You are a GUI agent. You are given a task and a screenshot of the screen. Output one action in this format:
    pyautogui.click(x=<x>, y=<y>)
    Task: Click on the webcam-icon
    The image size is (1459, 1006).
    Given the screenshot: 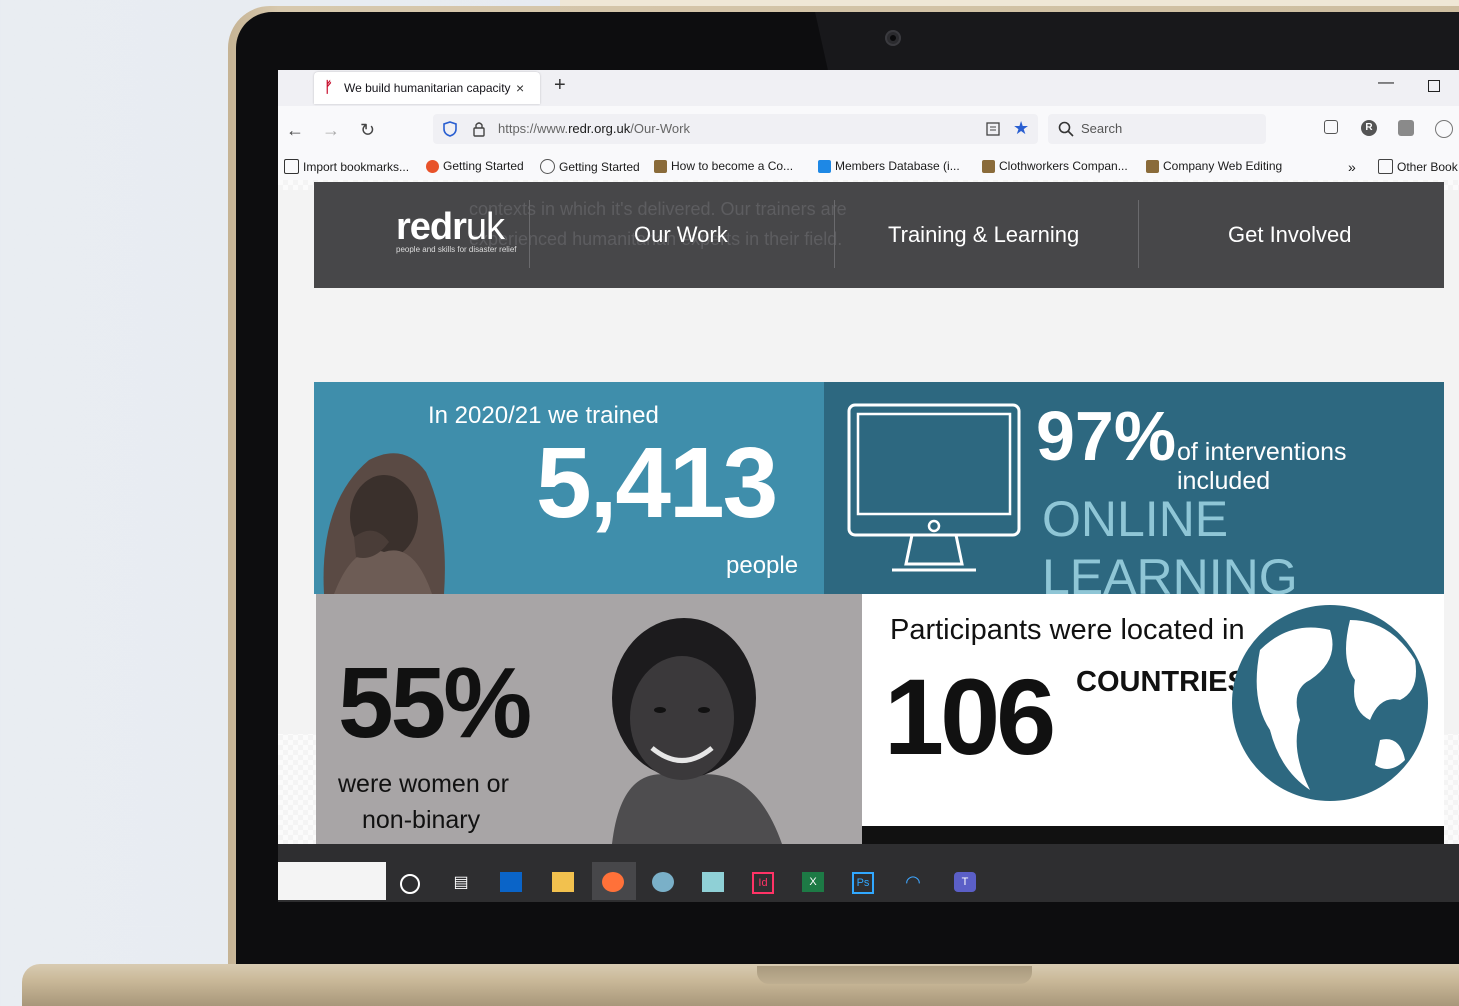 What is the action you would take?
    pyautogui.click(x=893, y=38)
    